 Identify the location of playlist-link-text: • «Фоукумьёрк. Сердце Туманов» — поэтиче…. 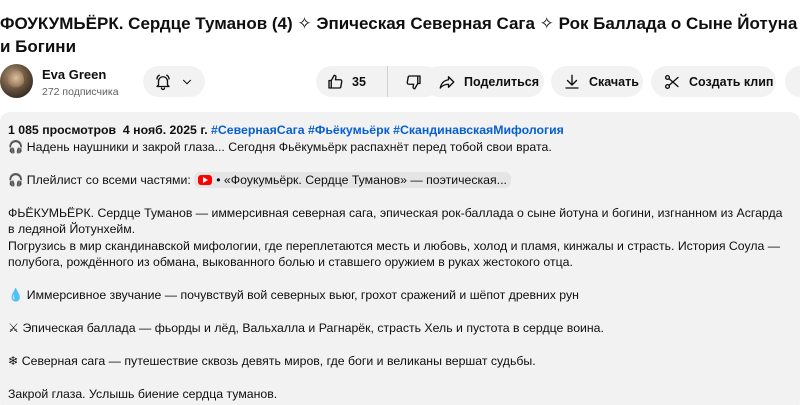
(361, 180).